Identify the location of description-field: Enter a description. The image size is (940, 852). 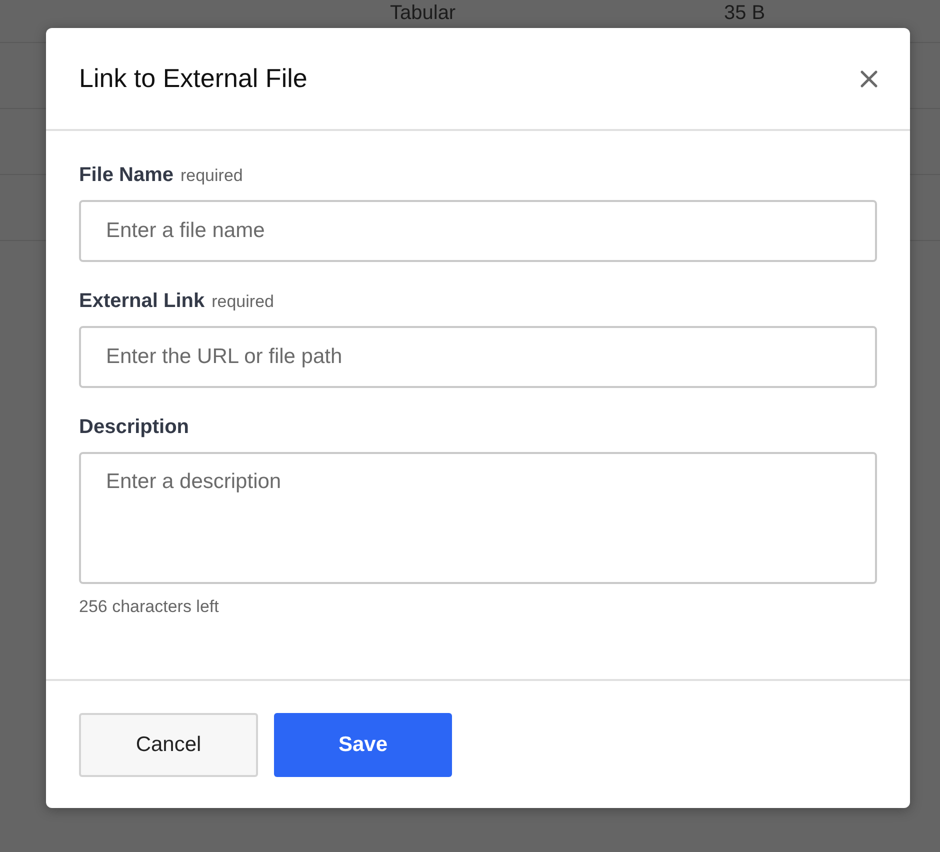
(478, 518).